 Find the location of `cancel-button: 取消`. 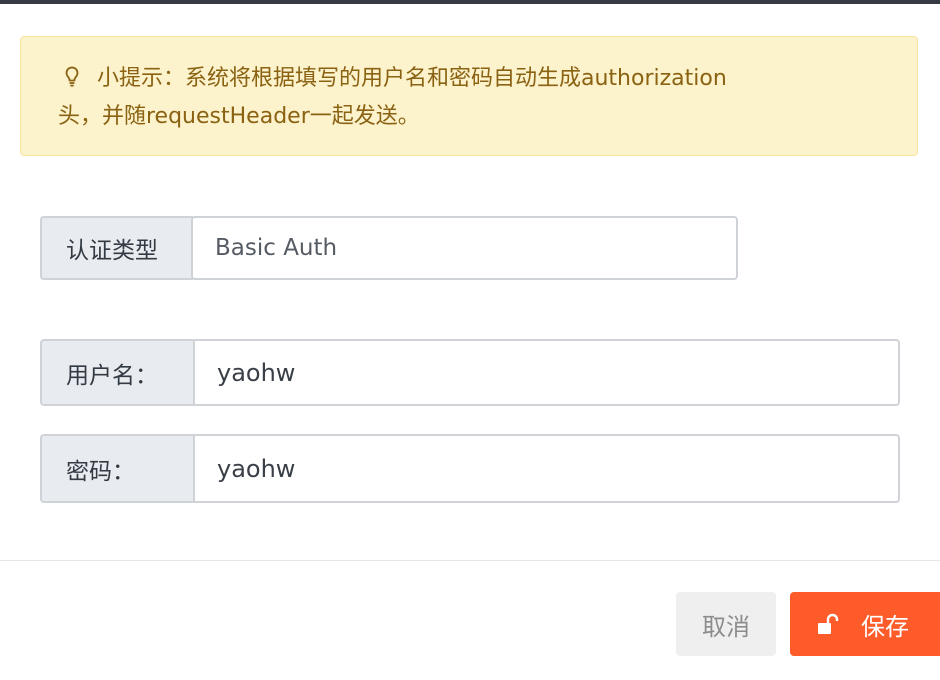

cancel-button: 取消 is located at coordinates (726, 624).